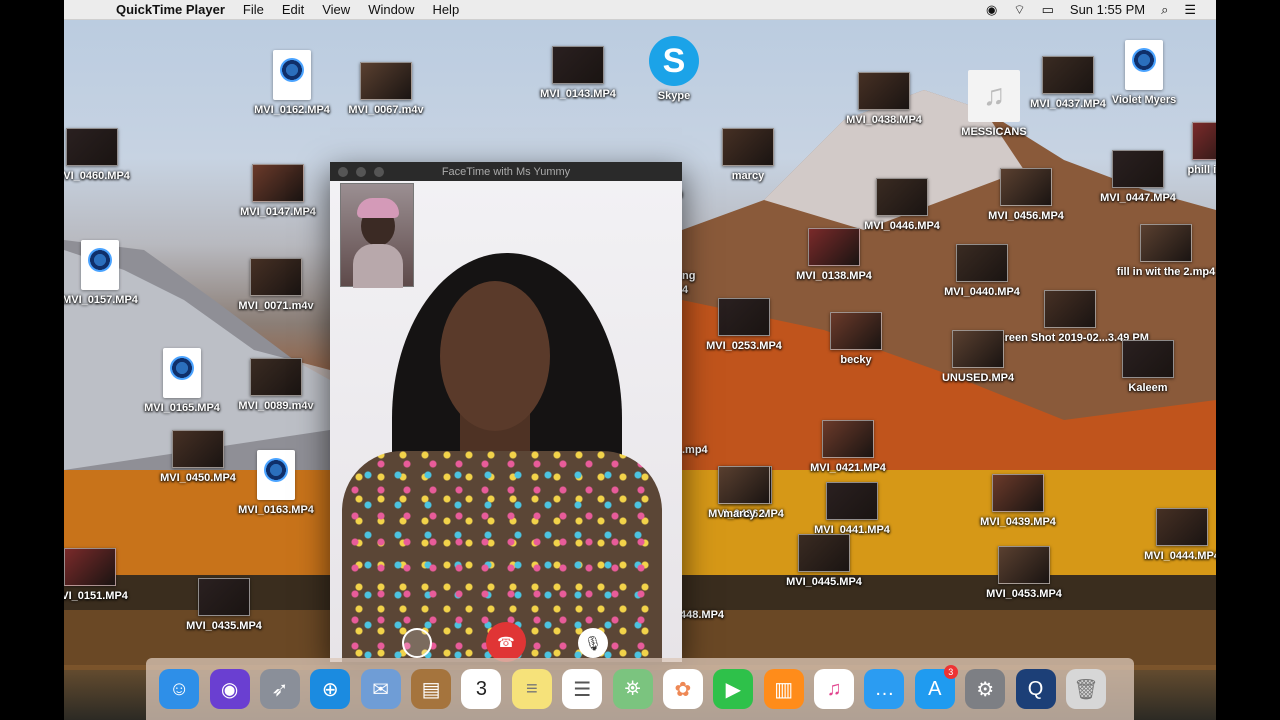 The height and width of the screenshot is (720, 1280). What do you see at coordinates (170, 9) in the screenshot?
I see `app-menu: QuickTime Player` at bounding box center [170, 9].